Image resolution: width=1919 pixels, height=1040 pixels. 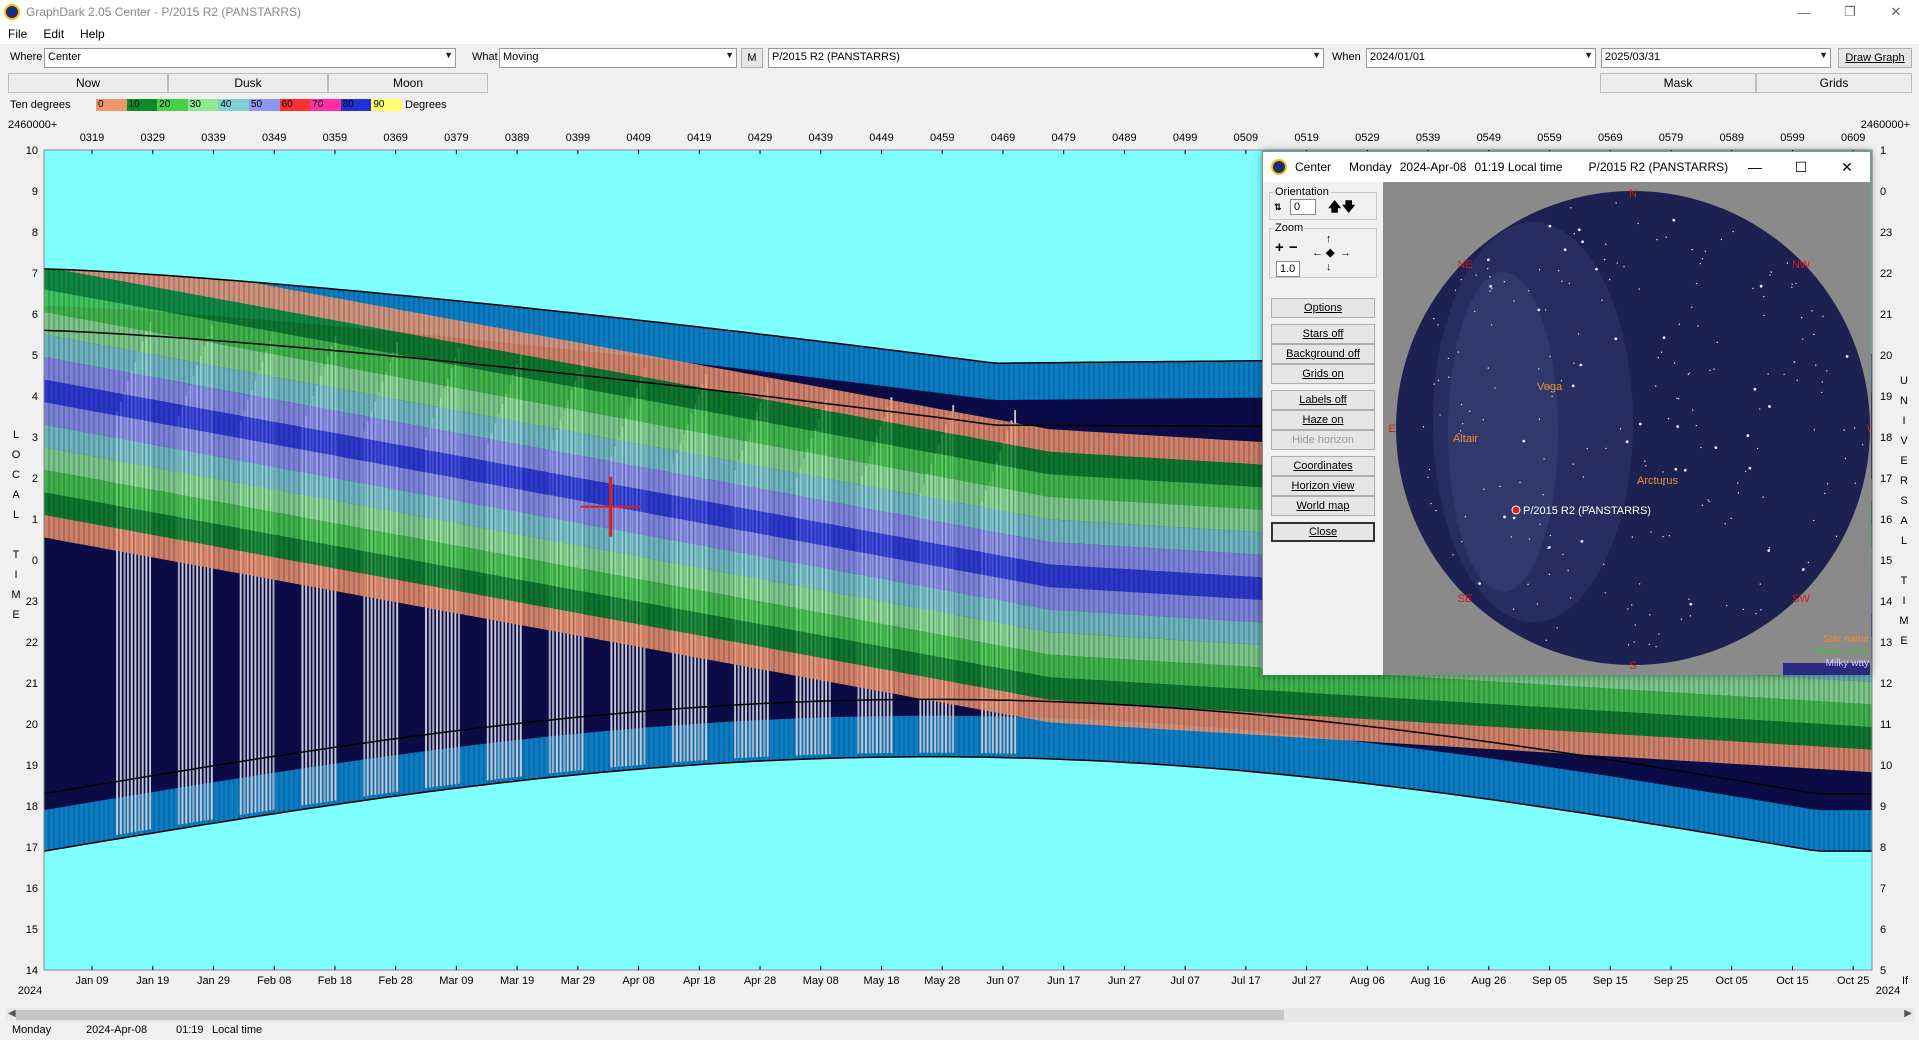 I want to click on options-button: Options, so click(x=1323, y=308).